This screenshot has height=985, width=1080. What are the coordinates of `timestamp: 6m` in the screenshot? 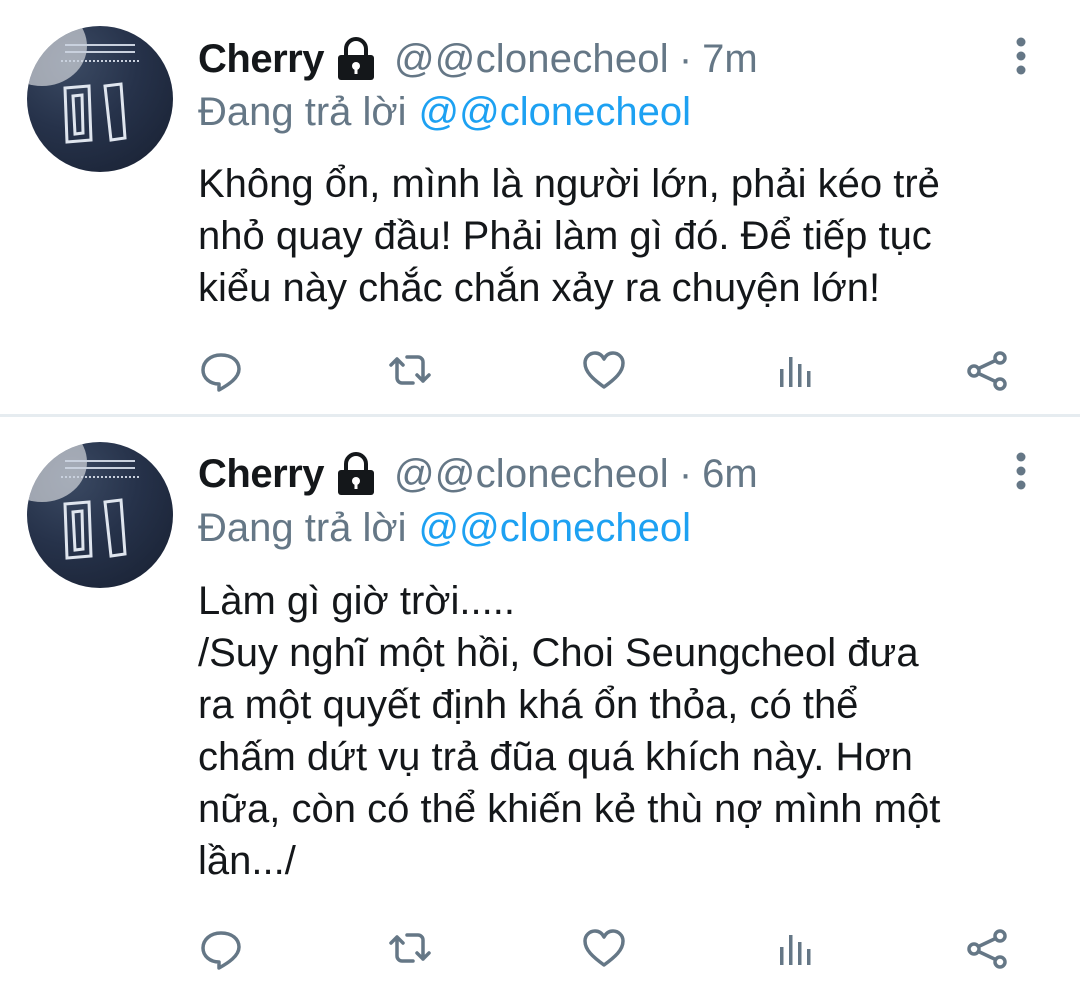 It's located at (730, 474).